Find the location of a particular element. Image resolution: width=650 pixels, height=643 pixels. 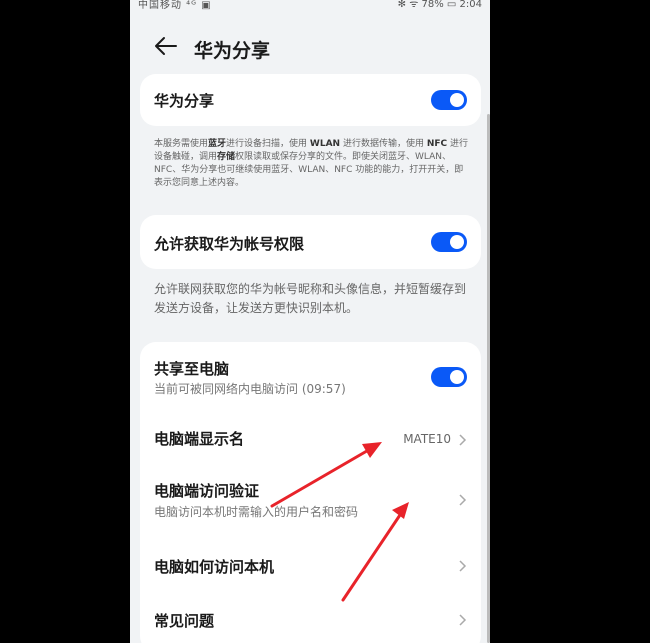

status-right: ✻ ᯤ 78% ▭ 2:04 is located at coordinates (439, 5).